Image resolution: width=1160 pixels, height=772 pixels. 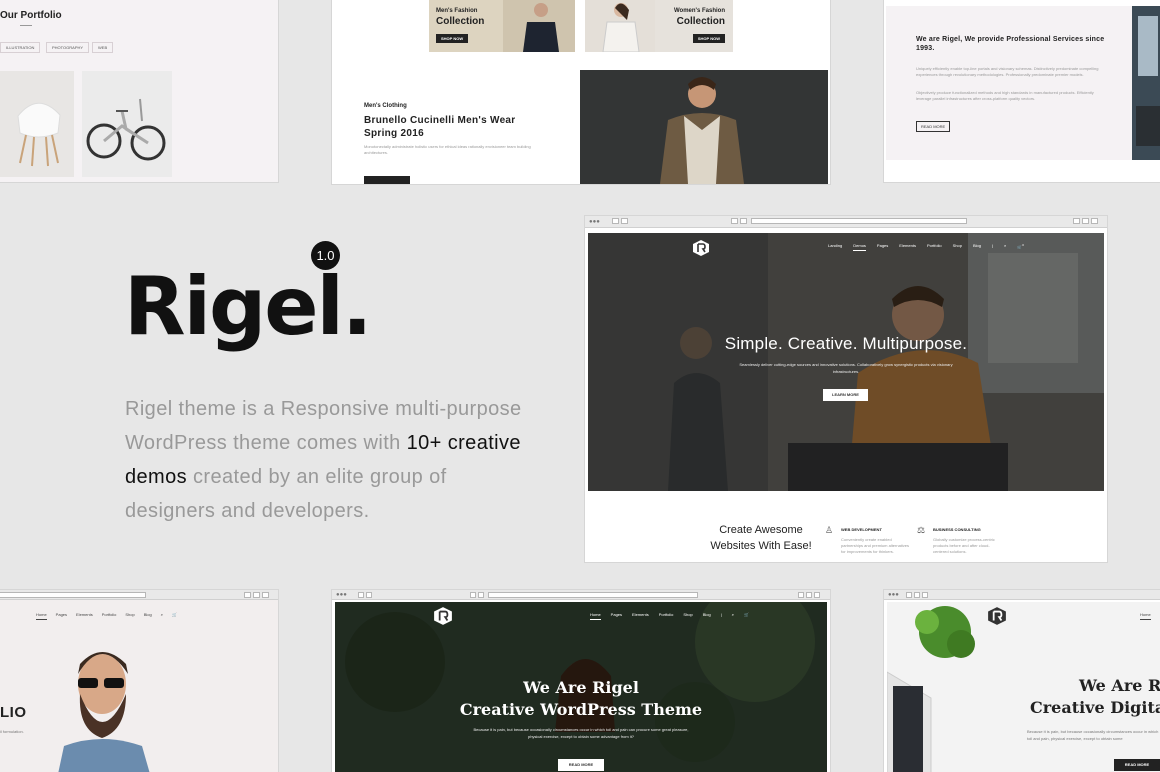 I want to click on filter-photography: PHOTOGRAPHY, so click(x=68, y=47).